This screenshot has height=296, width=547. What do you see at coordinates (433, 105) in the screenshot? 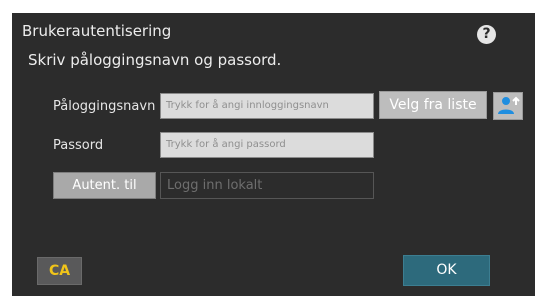
I see `pick-from-list-button: Velg fra liste` at bounding box center [433, 105].